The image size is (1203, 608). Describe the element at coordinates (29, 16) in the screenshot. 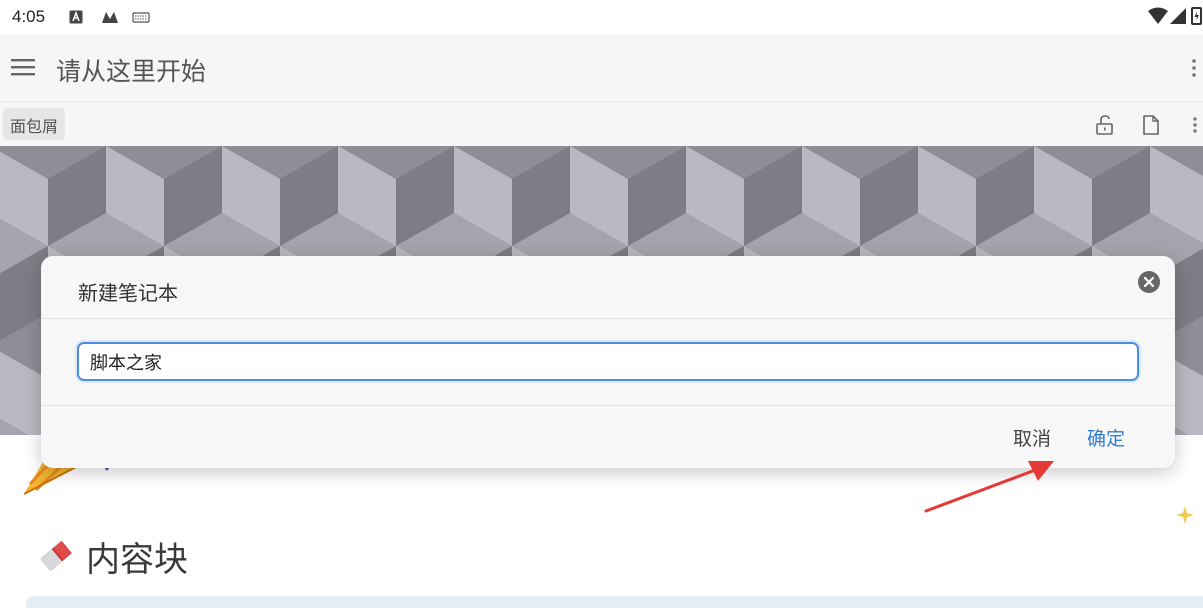

I see `status-time: 4:05` at that location.